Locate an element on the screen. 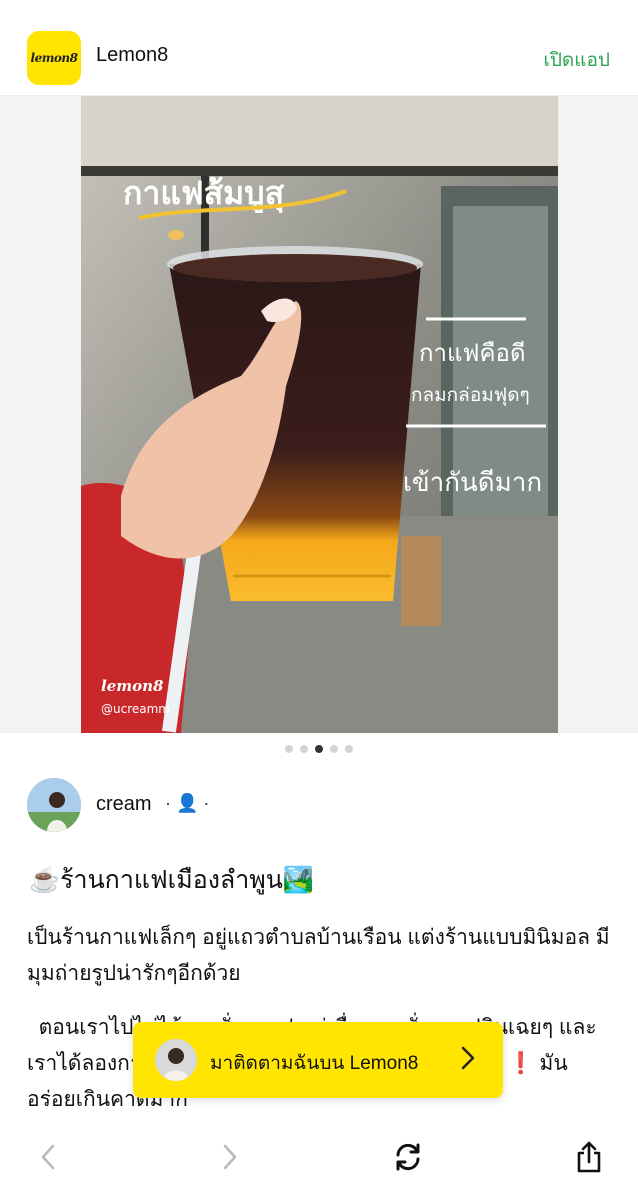  watermark-logo: lemon8 is located at coordinates (132, 686).